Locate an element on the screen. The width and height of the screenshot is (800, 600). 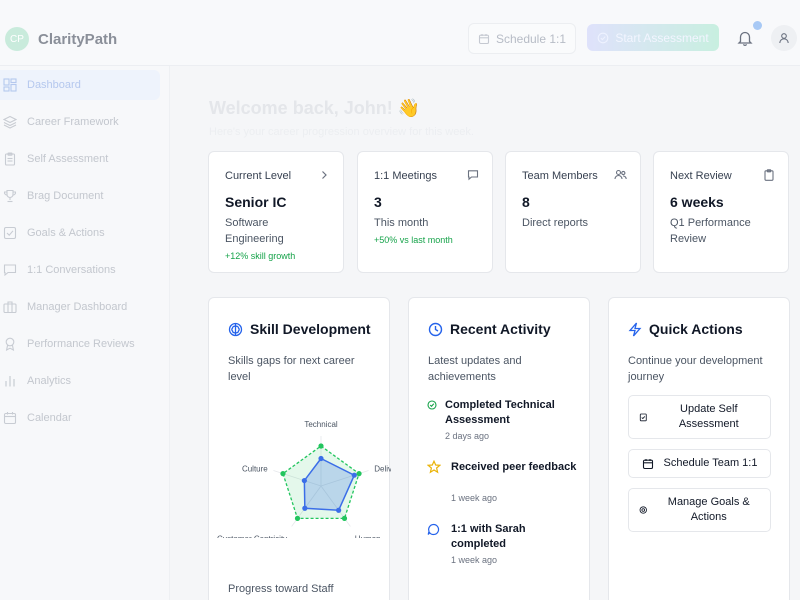
checkbox-icon is located at coordinates (10, 233).